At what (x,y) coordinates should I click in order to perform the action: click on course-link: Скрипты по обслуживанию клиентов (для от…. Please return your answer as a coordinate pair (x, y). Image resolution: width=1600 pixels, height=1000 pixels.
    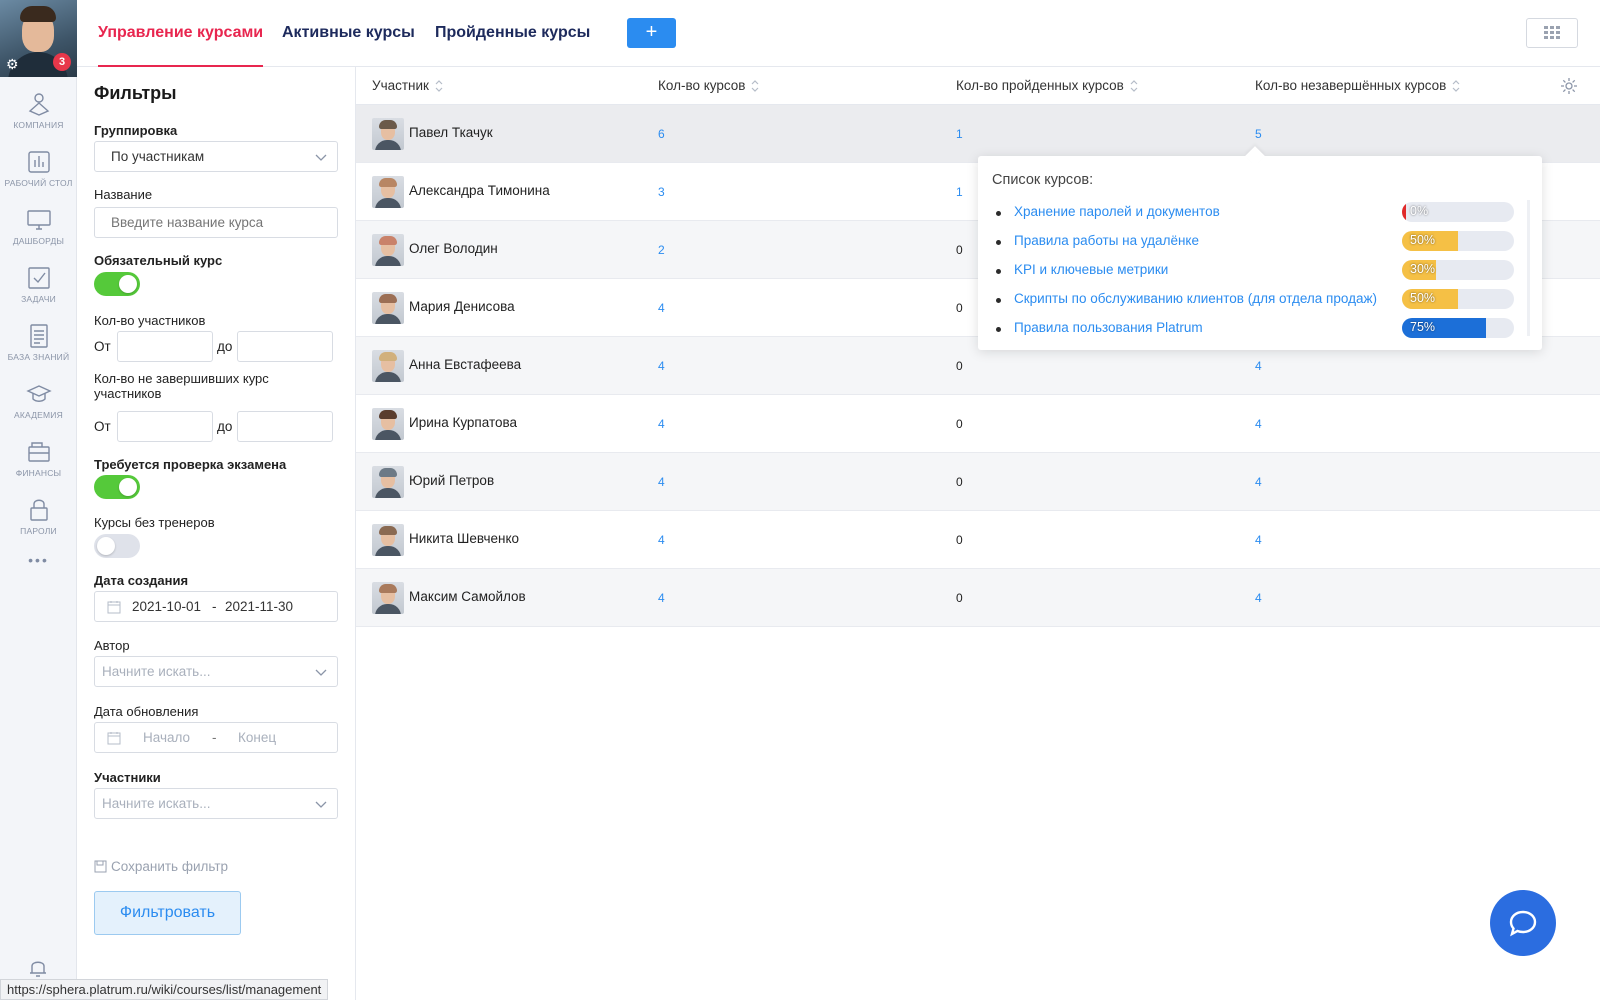
    Looking at the image, I should click on (1195, 298).